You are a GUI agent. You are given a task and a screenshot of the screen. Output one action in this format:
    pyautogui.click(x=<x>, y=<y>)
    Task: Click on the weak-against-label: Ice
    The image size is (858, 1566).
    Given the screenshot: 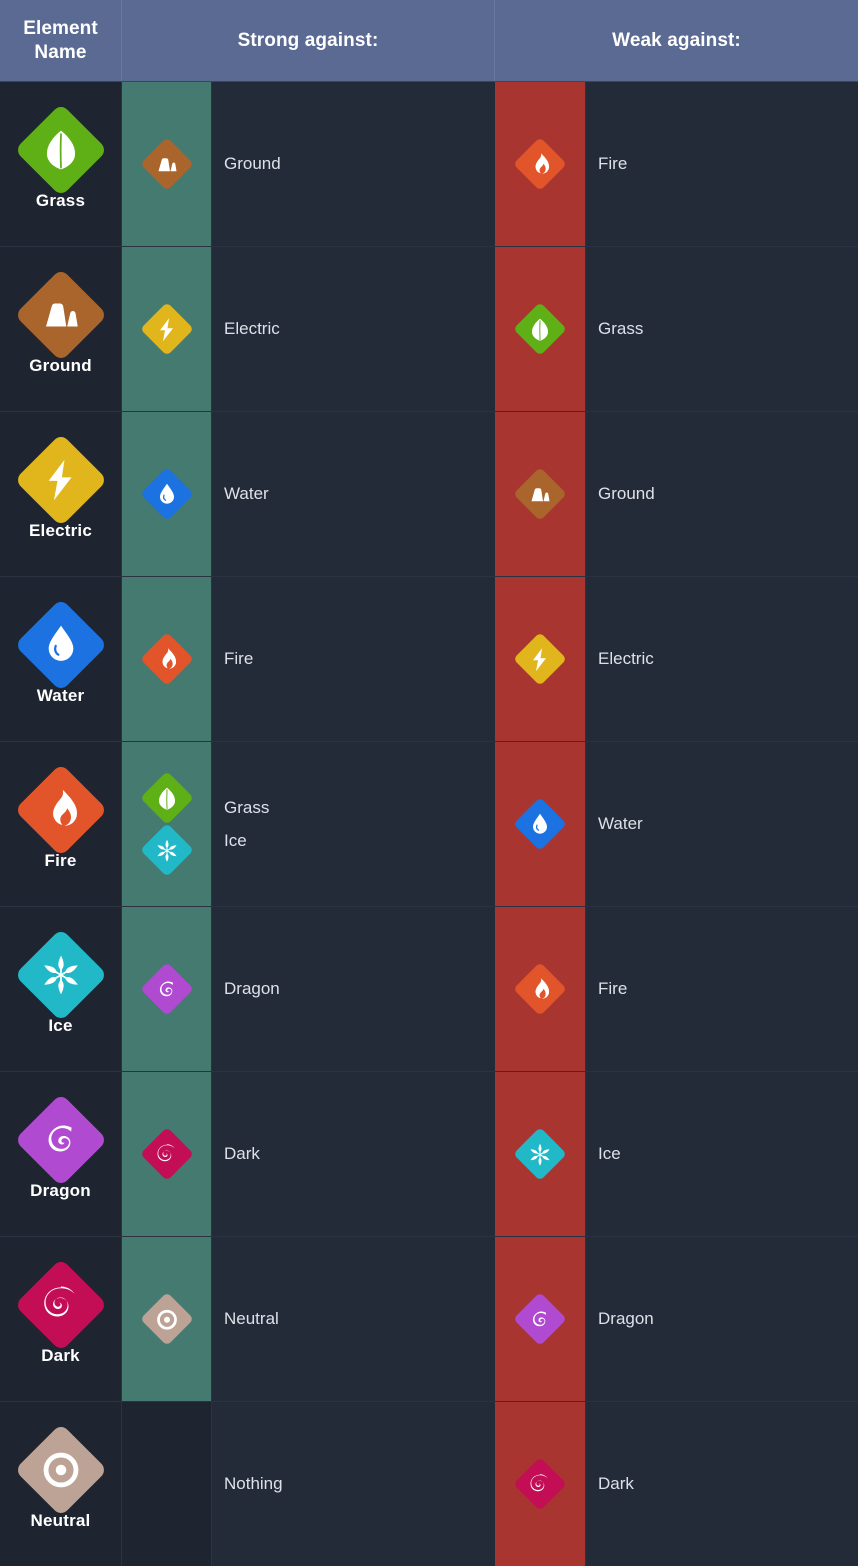 What is the action you would take?
    pyautogui.click(x=609, y=1154)
    